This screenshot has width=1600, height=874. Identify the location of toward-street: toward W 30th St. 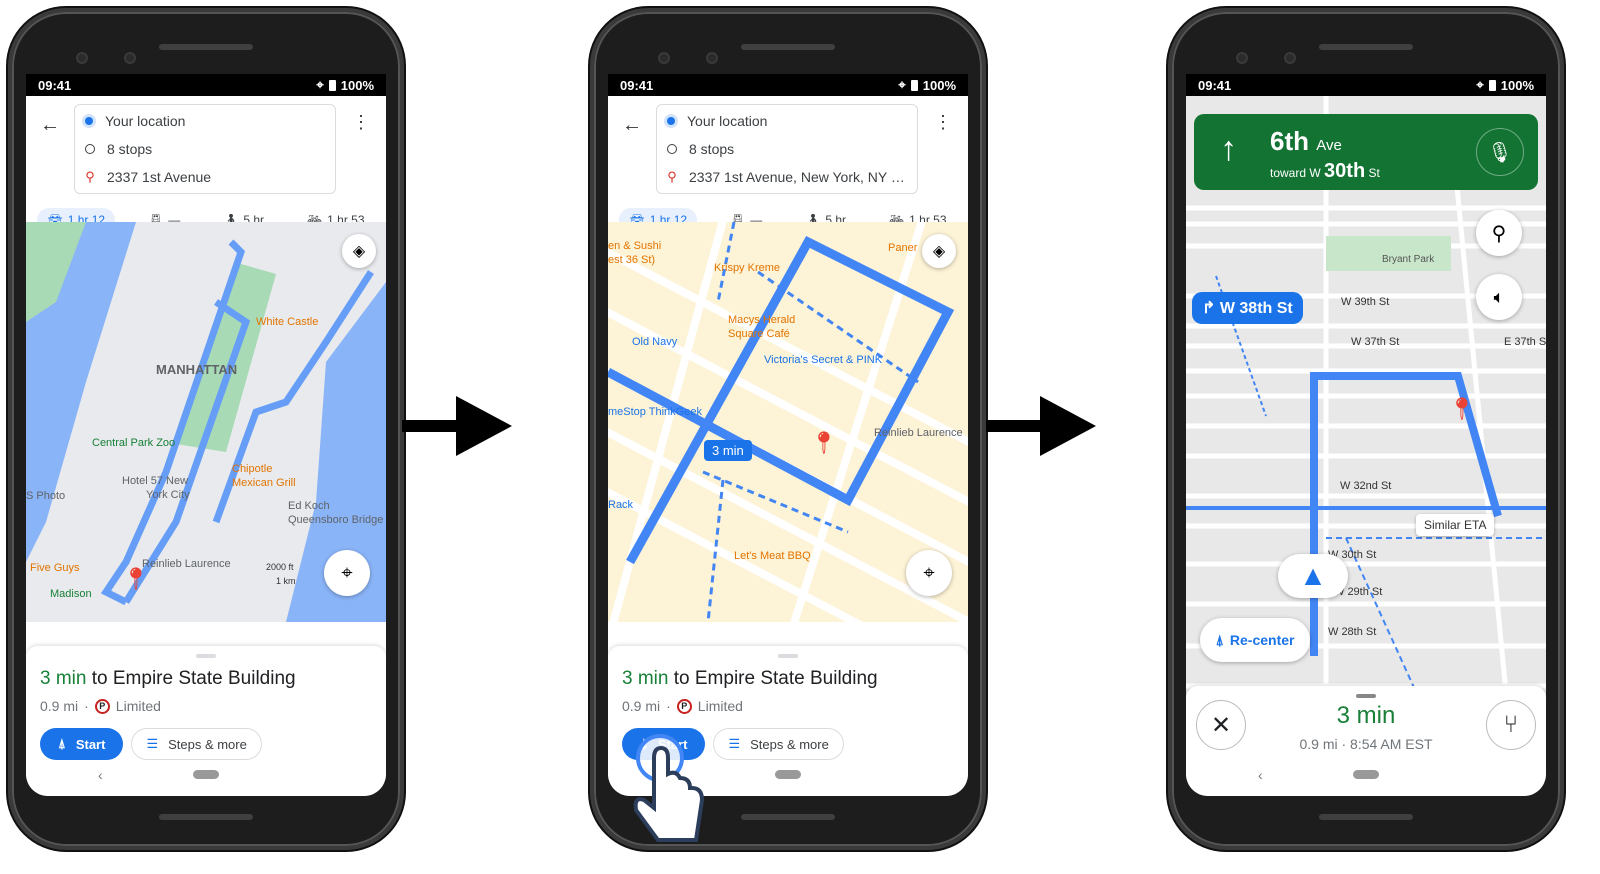
(1325, 171).